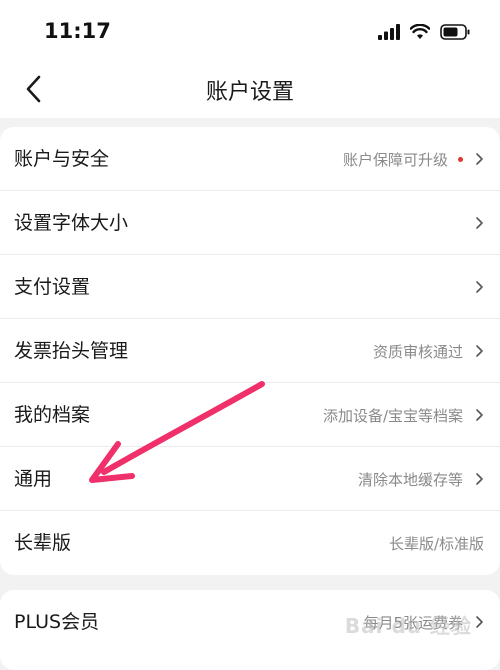 Image resolution: width=500 pixels, height=670 pixels. Describe the element at coordinates (57, 622) in the screenshot. I see `row-label: PLUS会员` at that location.